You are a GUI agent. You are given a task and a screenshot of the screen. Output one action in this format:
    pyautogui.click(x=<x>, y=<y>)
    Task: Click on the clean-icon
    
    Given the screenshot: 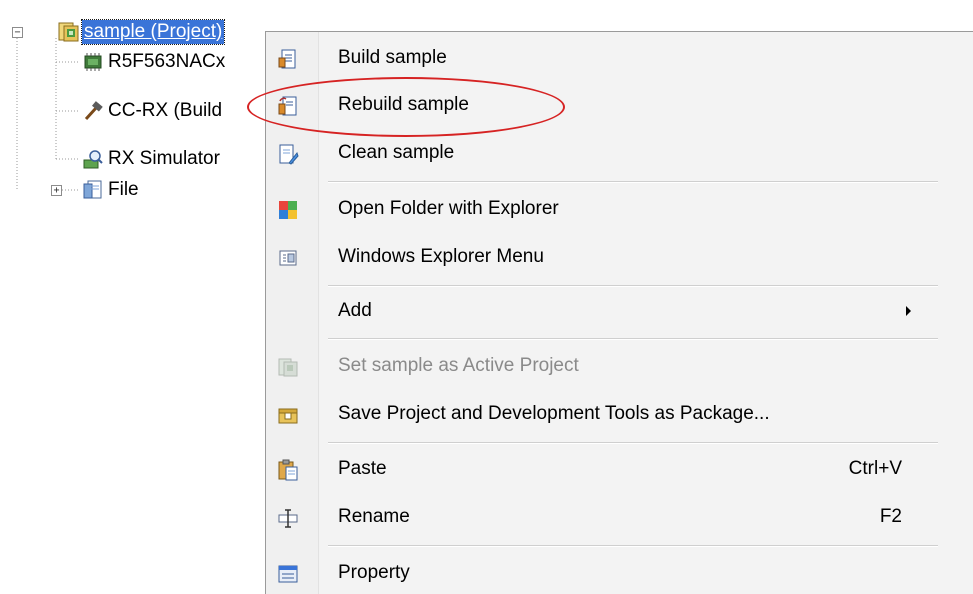 What is the action you would take?
    pyautogui.click(x=288, y=154)
    